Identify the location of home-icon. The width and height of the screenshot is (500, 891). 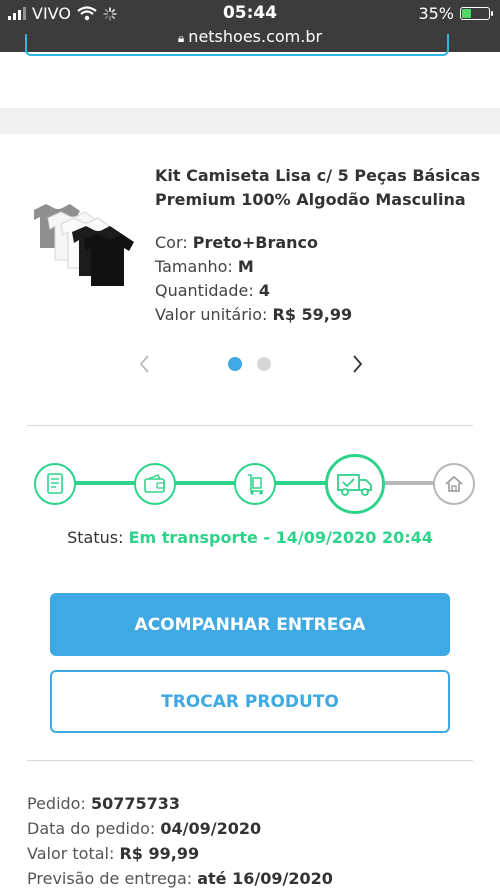
(454, 484).